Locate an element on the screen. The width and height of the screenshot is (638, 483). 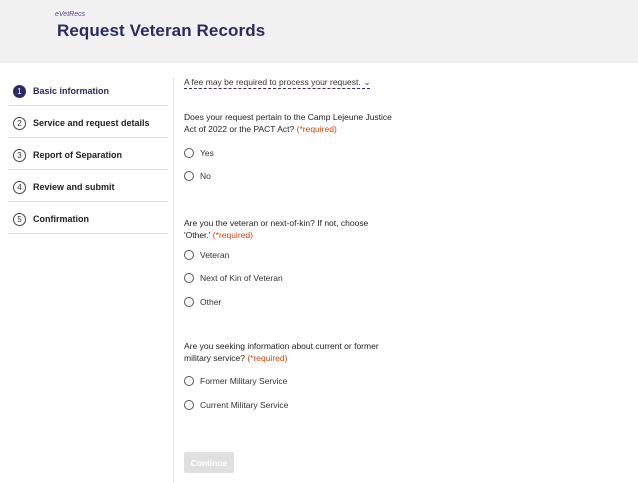
radio-current-military-service: Current Military Service is located at coordinates (236, 405).